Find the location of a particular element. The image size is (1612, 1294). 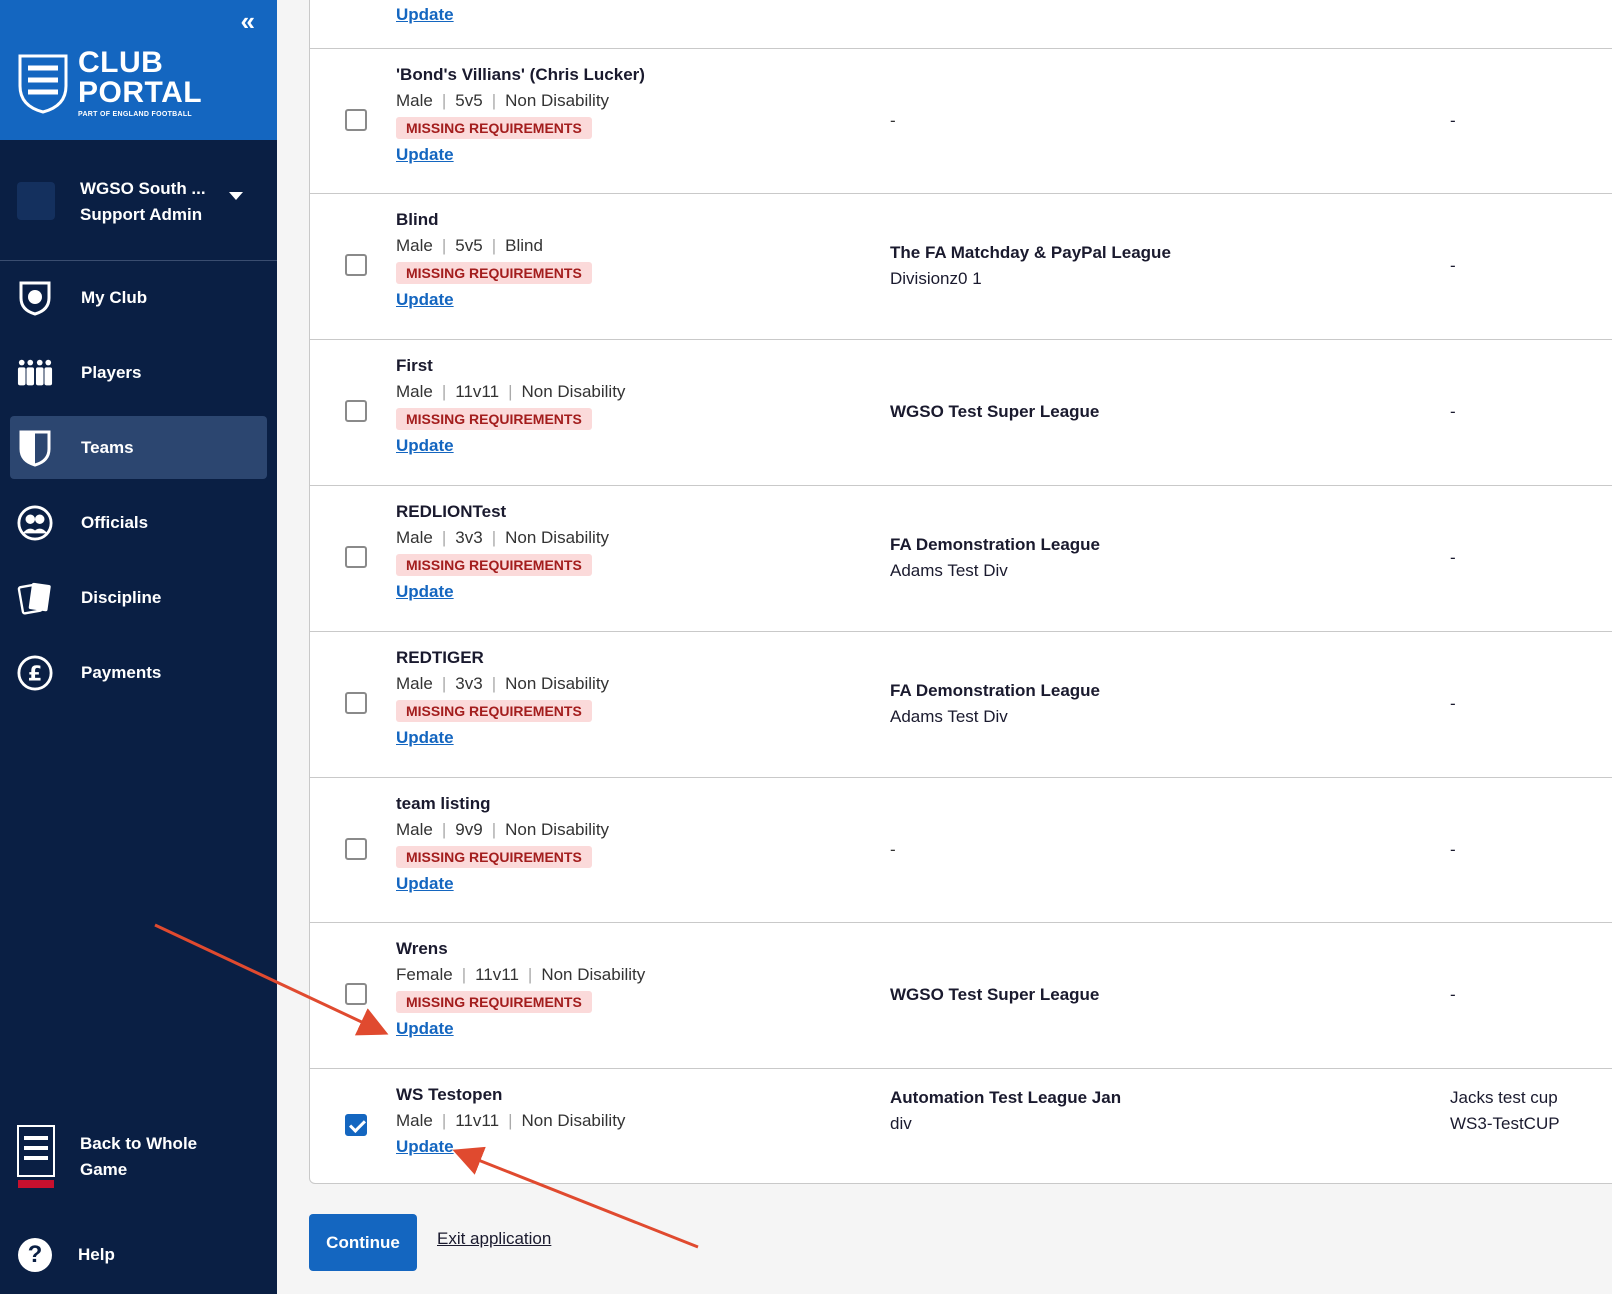

team-meta-item: 5v5 is located at coordinates (469, 100).